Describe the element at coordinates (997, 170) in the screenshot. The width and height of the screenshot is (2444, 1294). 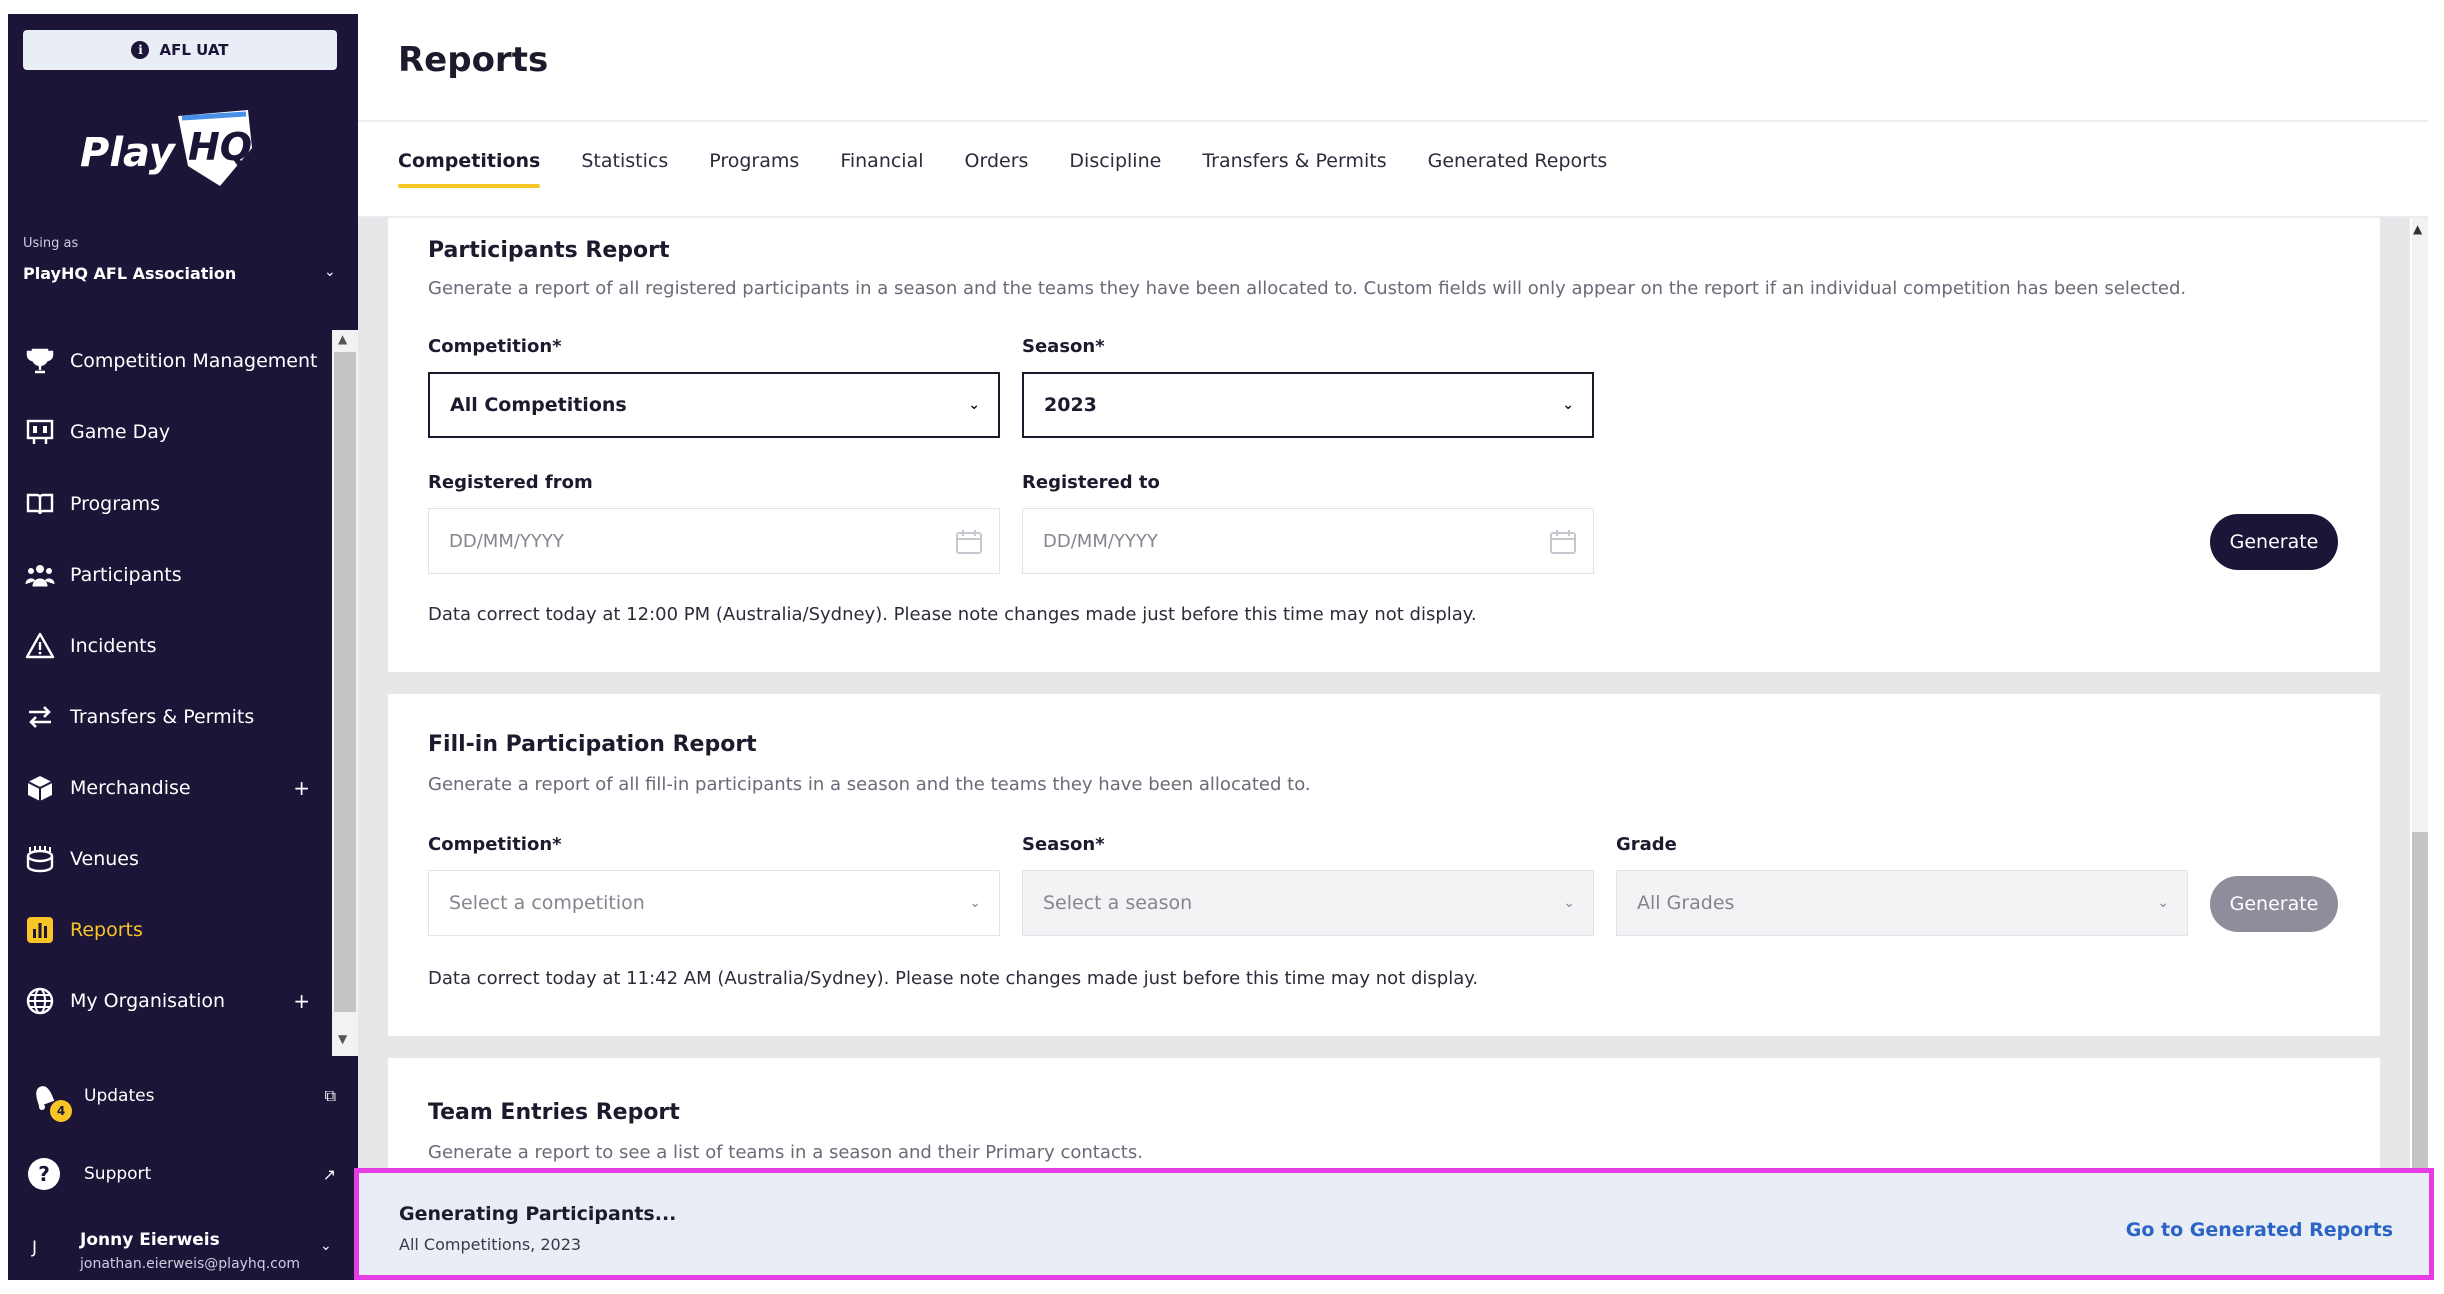
I see `tab-orders: Orders` at that location.